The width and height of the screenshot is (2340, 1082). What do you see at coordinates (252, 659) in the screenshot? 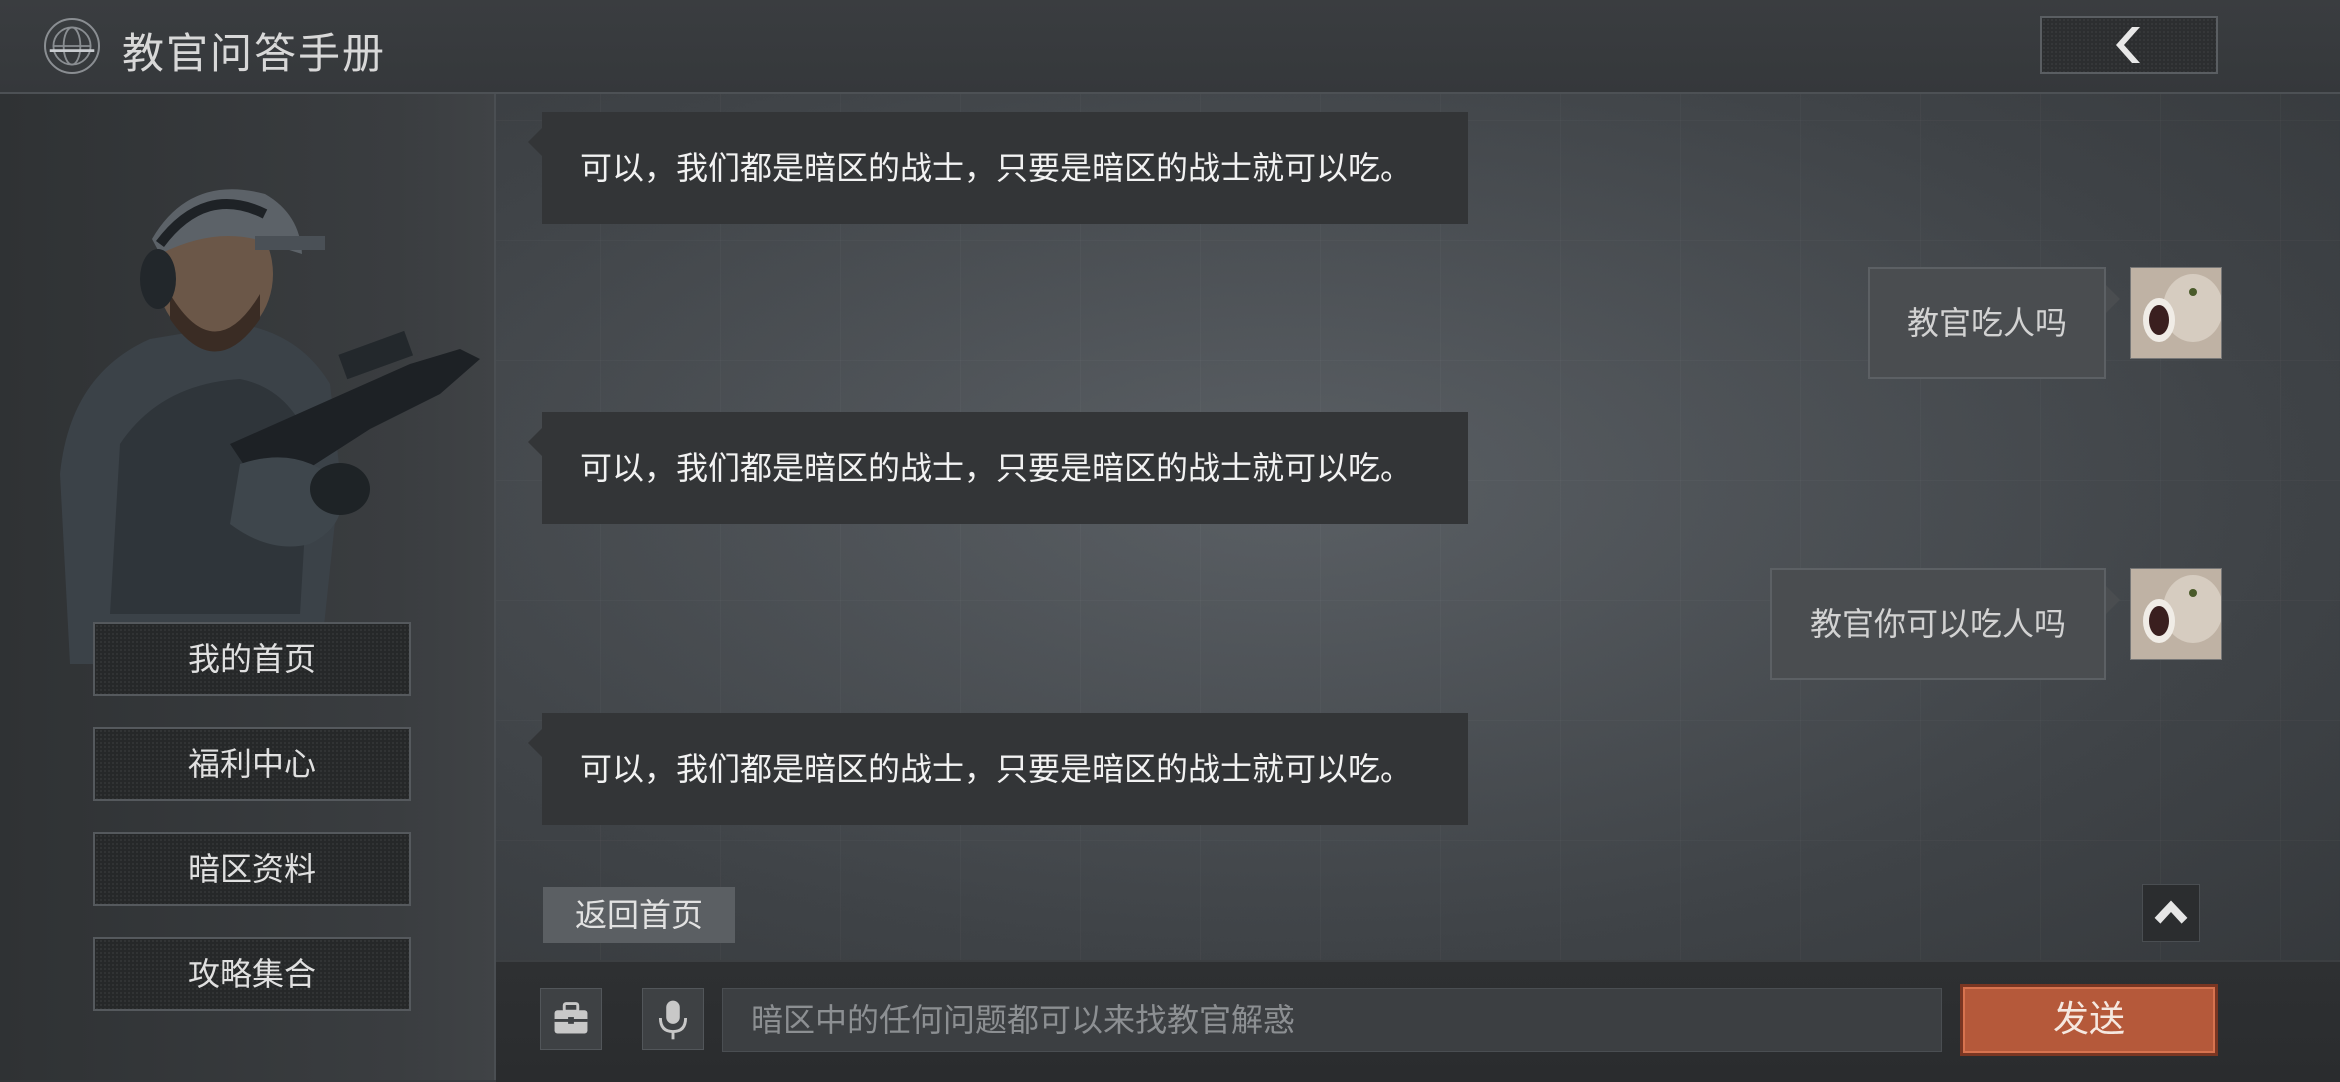
I see `nav-my-home: 我的首页` at bounding box center [252, 659].